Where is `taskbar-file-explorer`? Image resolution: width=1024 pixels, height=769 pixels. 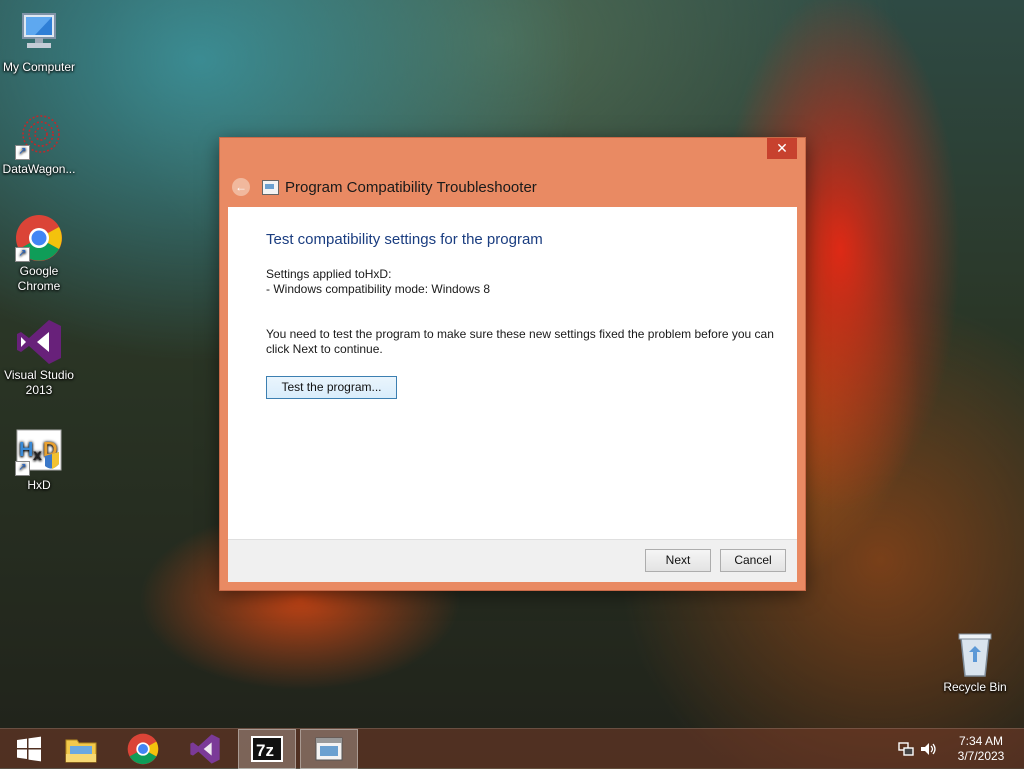 taskbar-file-explorer is located at coordinates (81, 749).